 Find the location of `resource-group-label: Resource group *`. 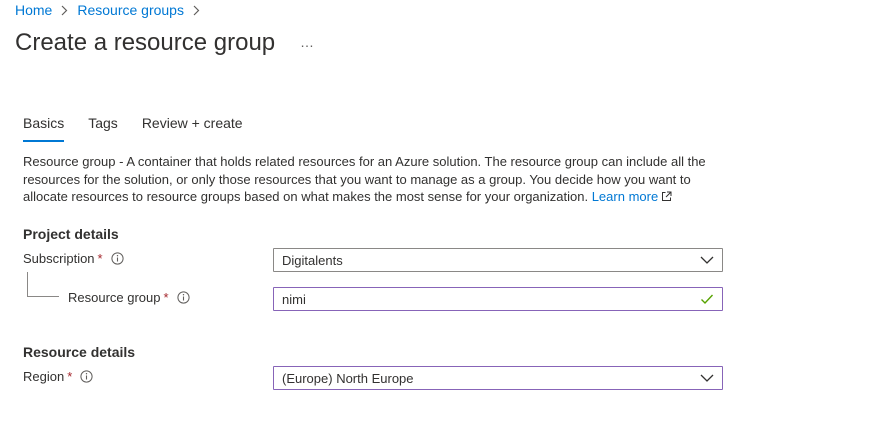

resource-group-label: Resource group * is located at coordinates (129, 297).